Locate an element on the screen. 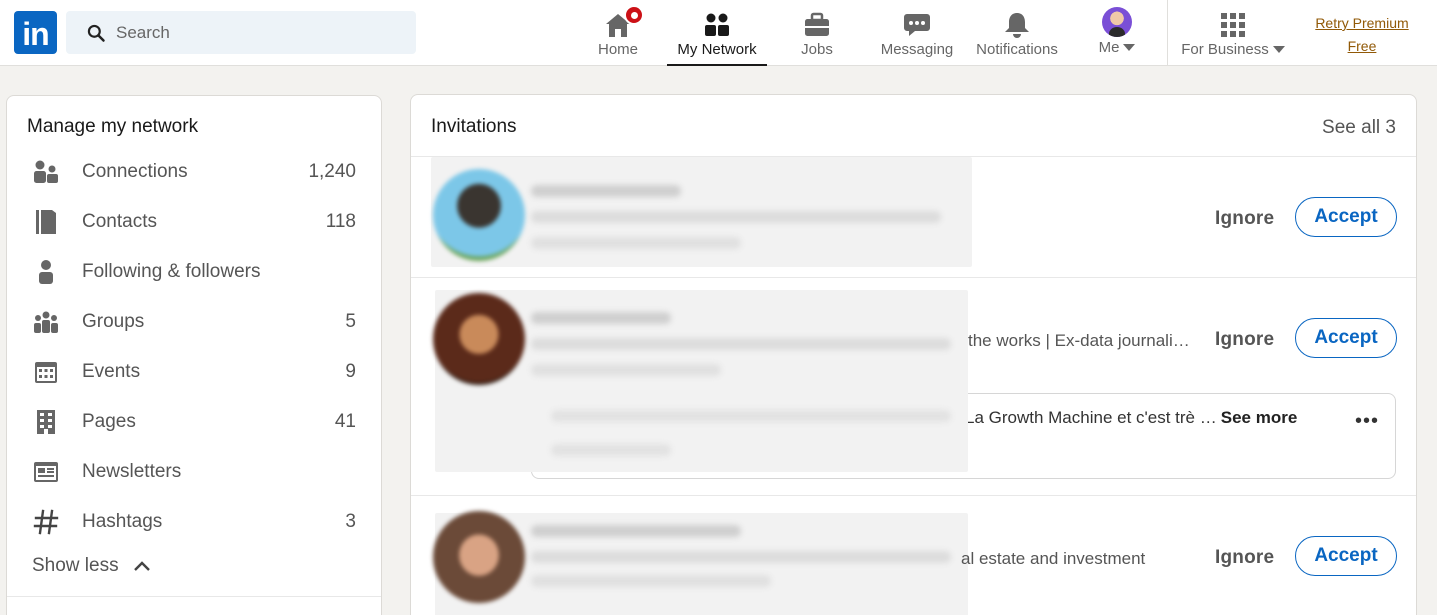  nav-notifications: Notifications is located at coordinates (1017, 33).